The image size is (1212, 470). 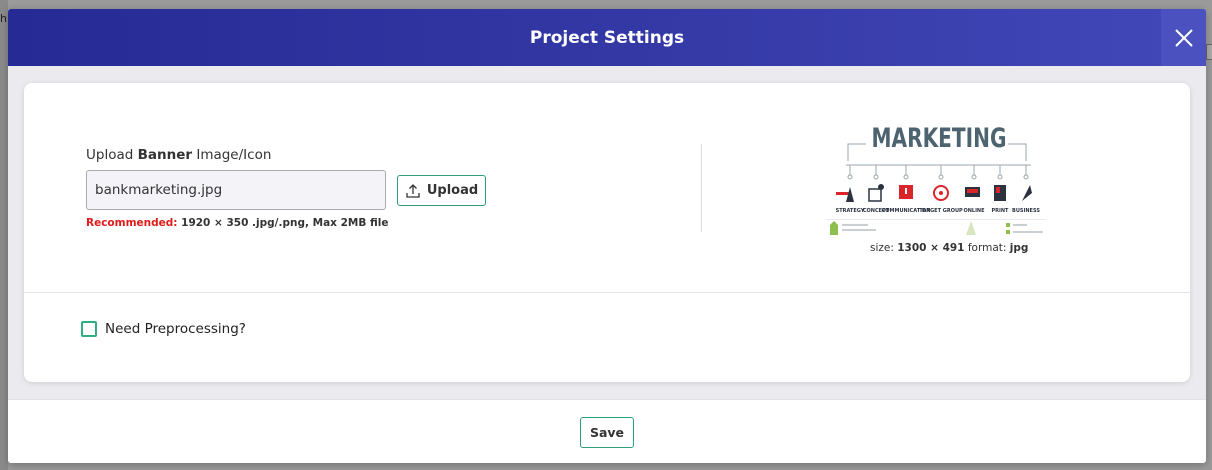 I want to click on modal-header: Project Settings, so click(x=607, y=37).